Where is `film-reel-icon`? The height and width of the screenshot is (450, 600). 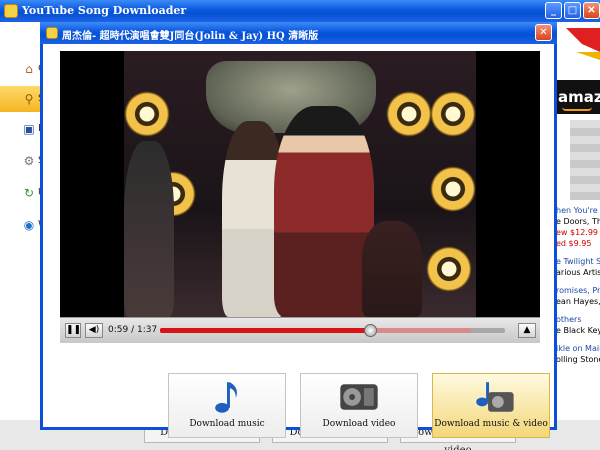
film-reel-icon is located at coordinates (359, 397).